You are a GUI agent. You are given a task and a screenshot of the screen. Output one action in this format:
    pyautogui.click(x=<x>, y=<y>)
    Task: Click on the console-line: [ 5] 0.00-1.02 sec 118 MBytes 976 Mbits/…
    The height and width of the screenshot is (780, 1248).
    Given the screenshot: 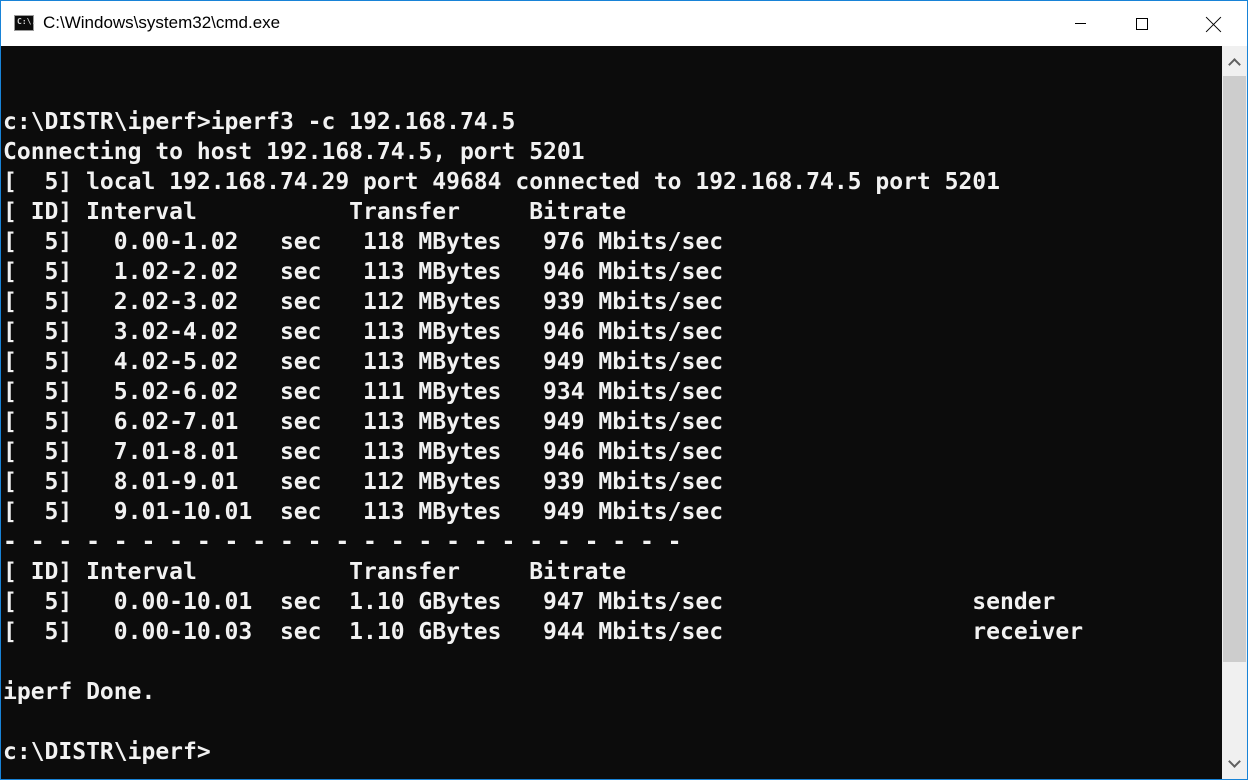 What is the action you would take?
    pyautogui.click(x=363, y=242)
    